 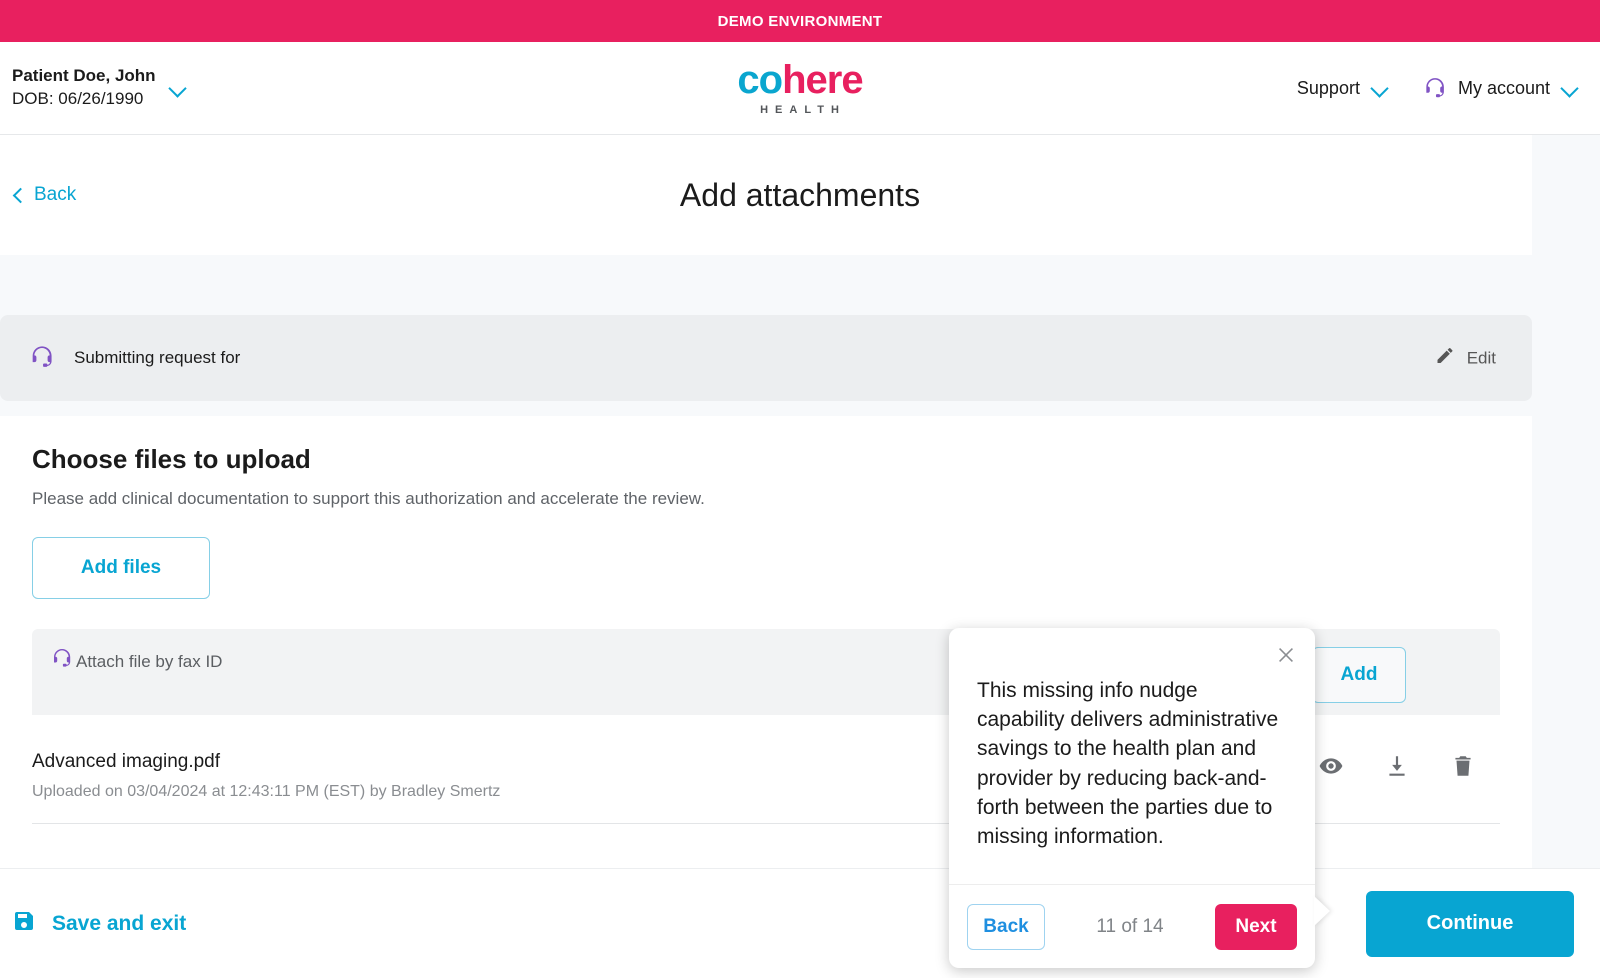 I want to click on fax-id-label-group: Attach file by fax ID, so click(x=127, y=652).